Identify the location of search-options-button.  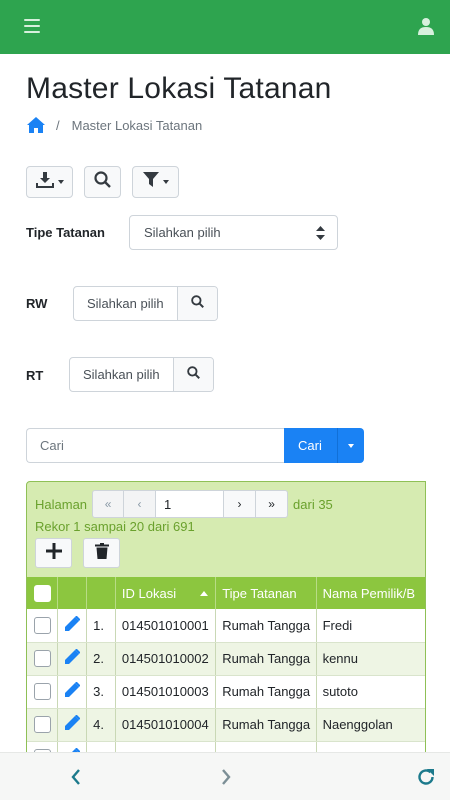
(351, 445).